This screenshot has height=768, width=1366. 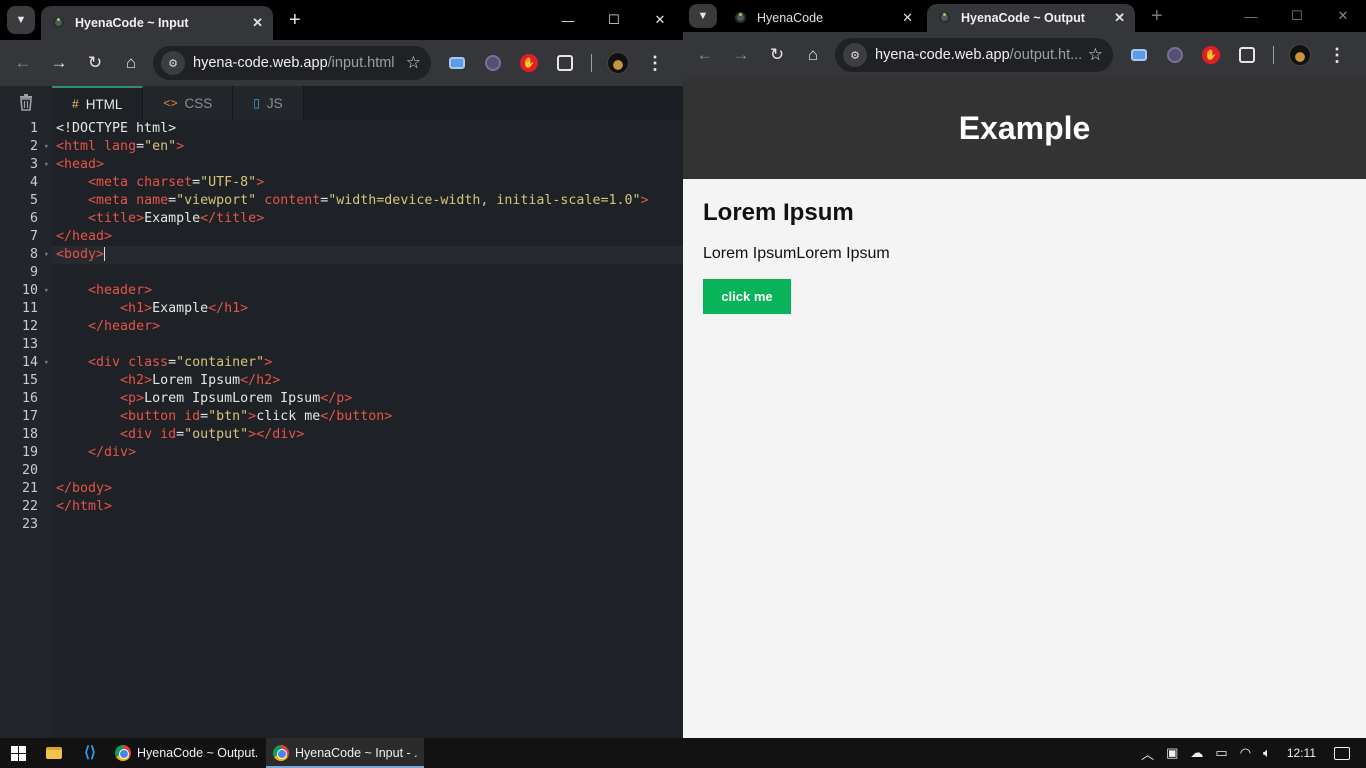 I want to click on battery-icon: ▭, so click(x=1221, y=753).